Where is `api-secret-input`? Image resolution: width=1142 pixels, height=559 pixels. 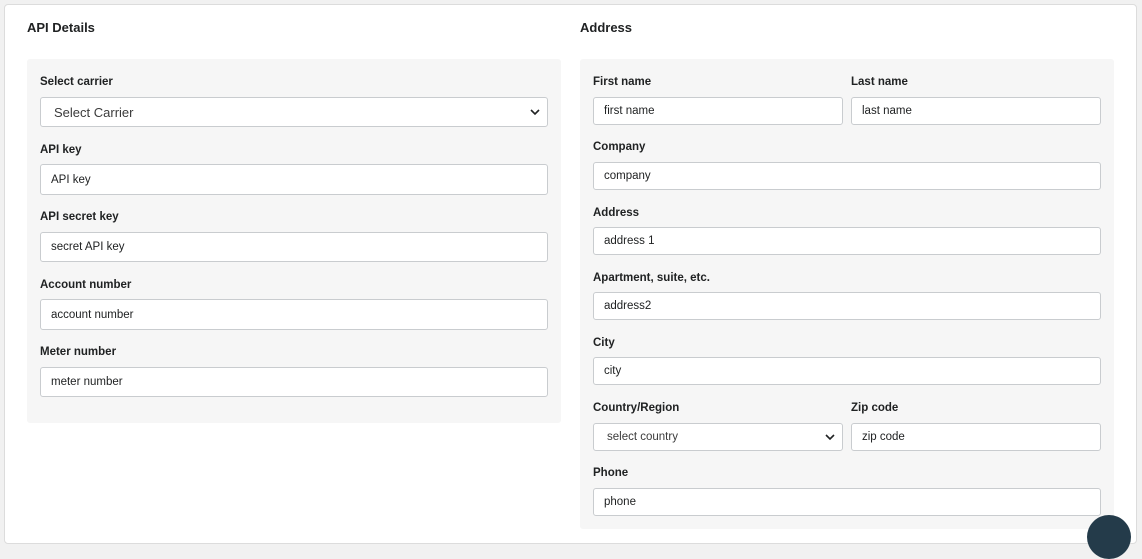 api-secret-input is located at coordinates (294, 247).